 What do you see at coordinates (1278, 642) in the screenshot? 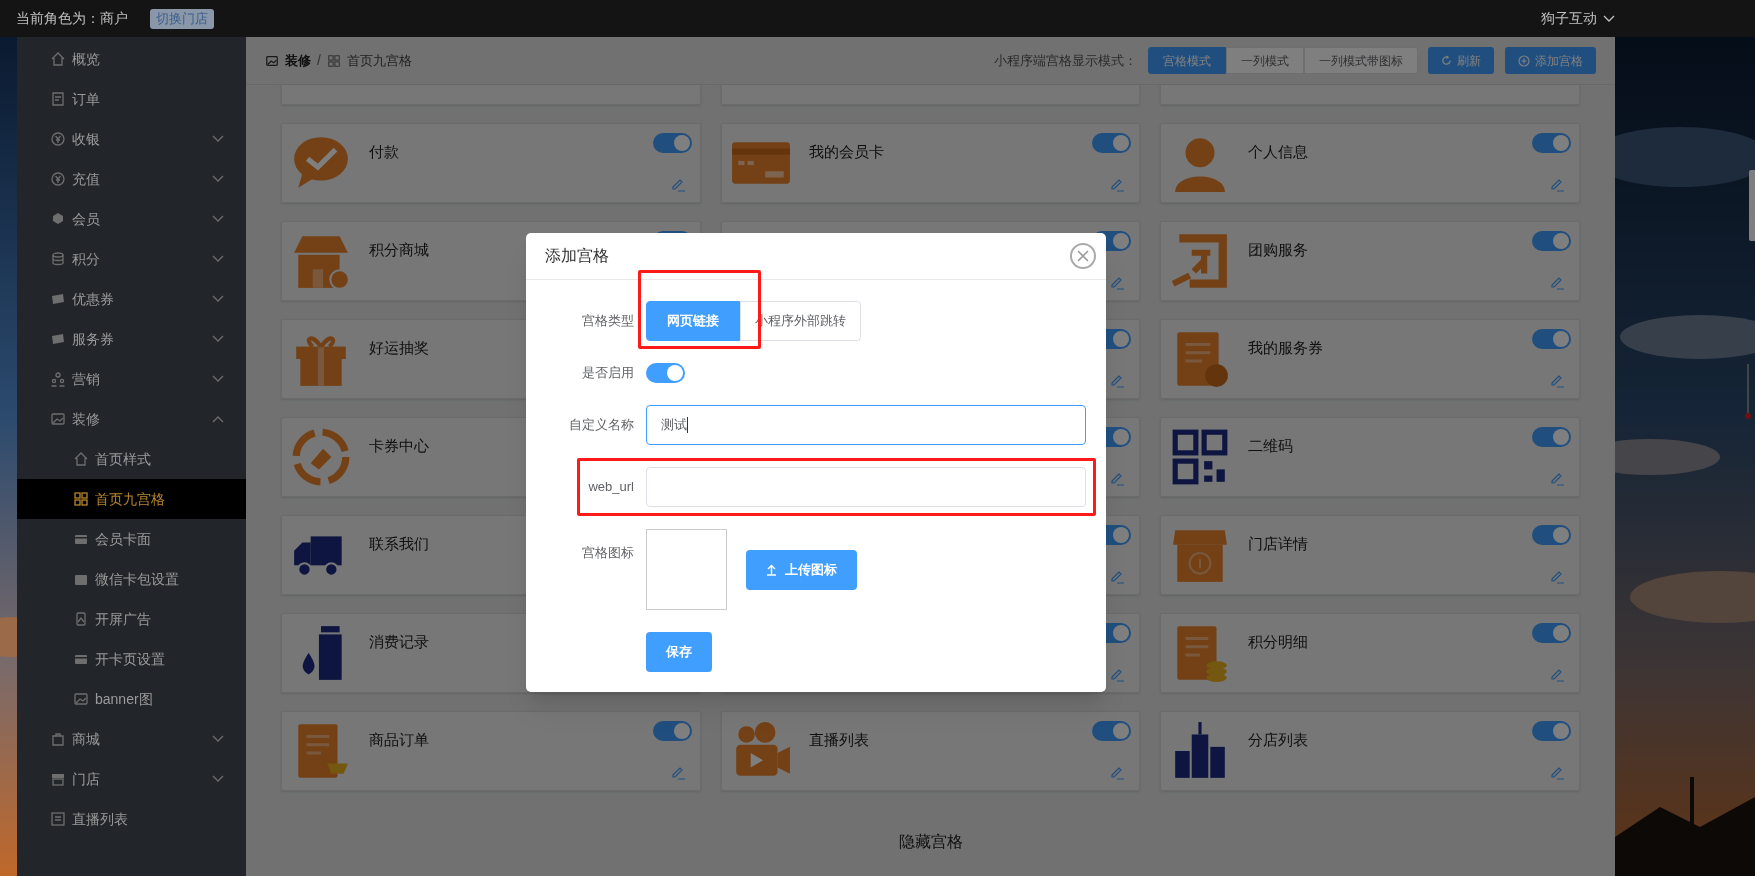
I see `tile-title: 积分明细` at bounding box center [1278, 642].